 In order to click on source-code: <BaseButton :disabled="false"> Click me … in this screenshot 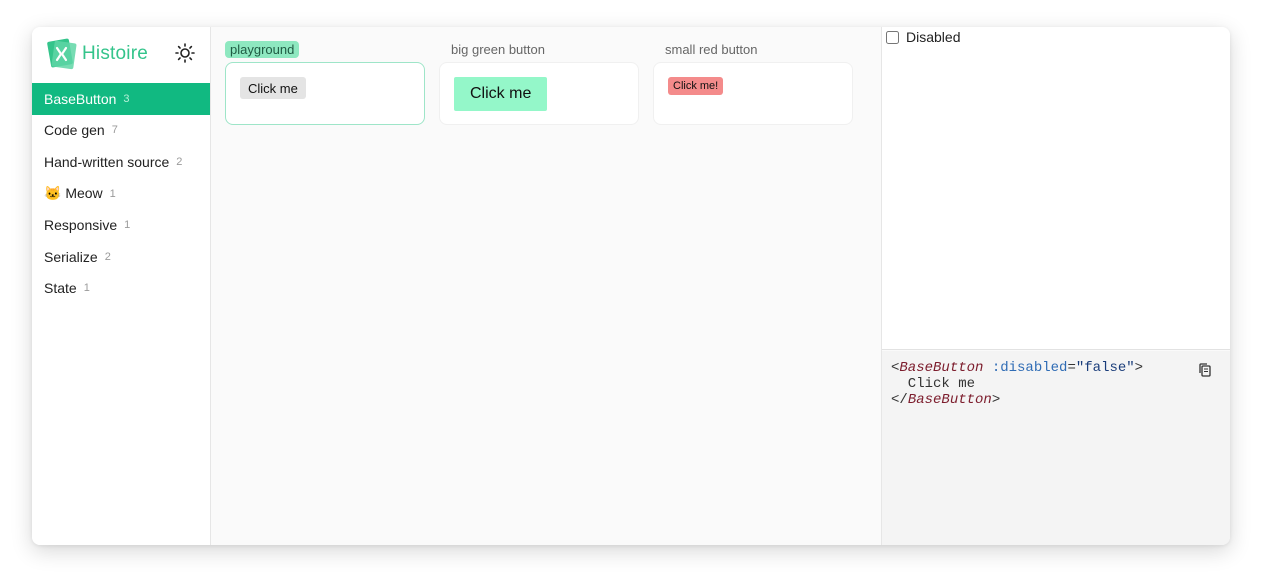, I will do `click(1017, 384)`.